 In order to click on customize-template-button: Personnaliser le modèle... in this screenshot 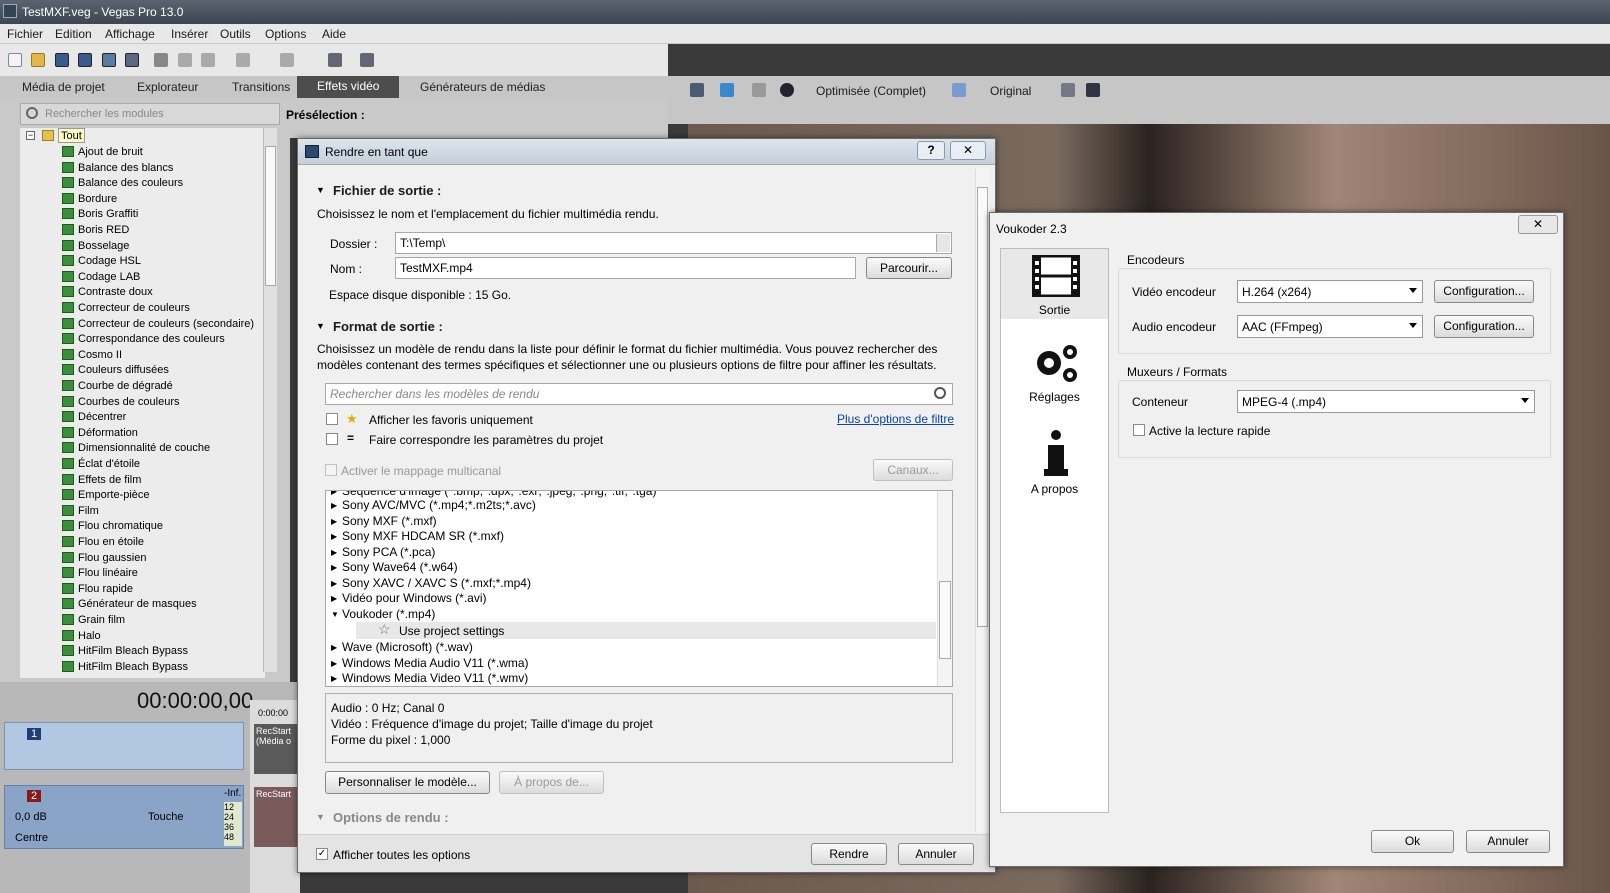, I will do `click(407, 782)`.